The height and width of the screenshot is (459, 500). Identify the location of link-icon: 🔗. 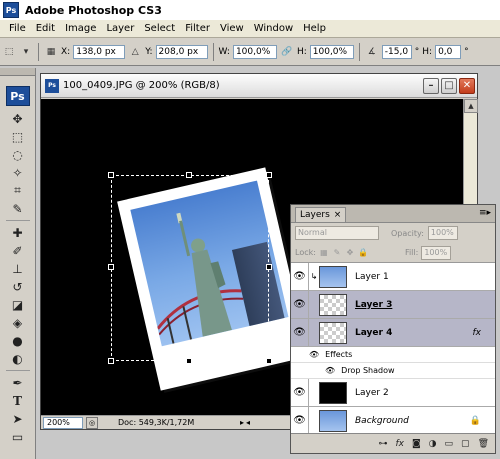
(287, 52).